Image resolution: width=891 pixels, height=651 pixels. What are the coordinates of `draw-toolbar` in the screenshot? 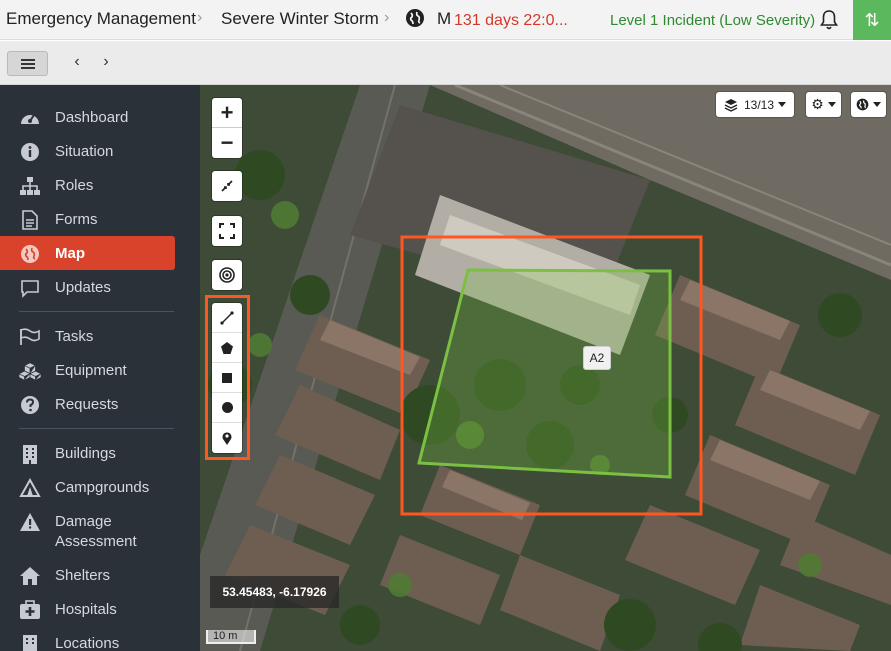 It's located at (227, 378).